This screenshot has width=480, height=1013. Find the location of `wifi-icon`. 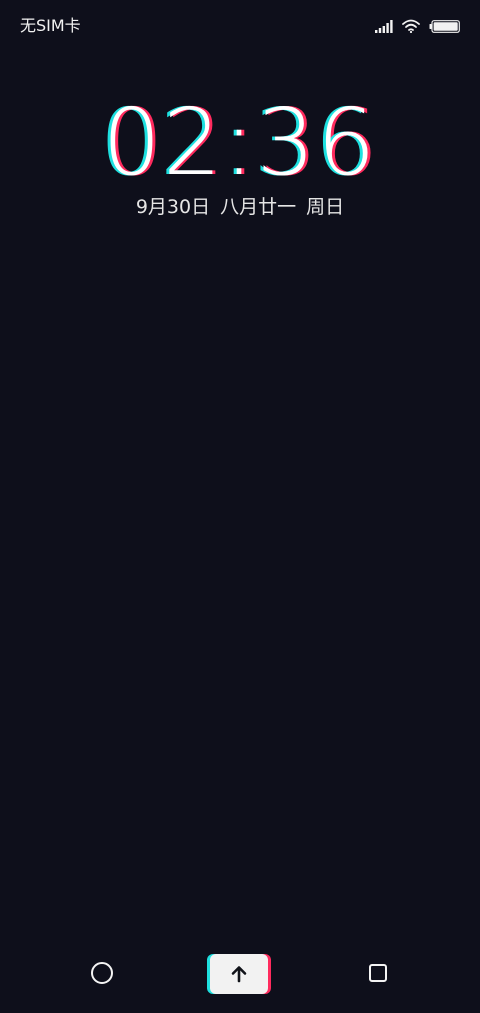

wifi-icon is located at coordinates (411, 26).